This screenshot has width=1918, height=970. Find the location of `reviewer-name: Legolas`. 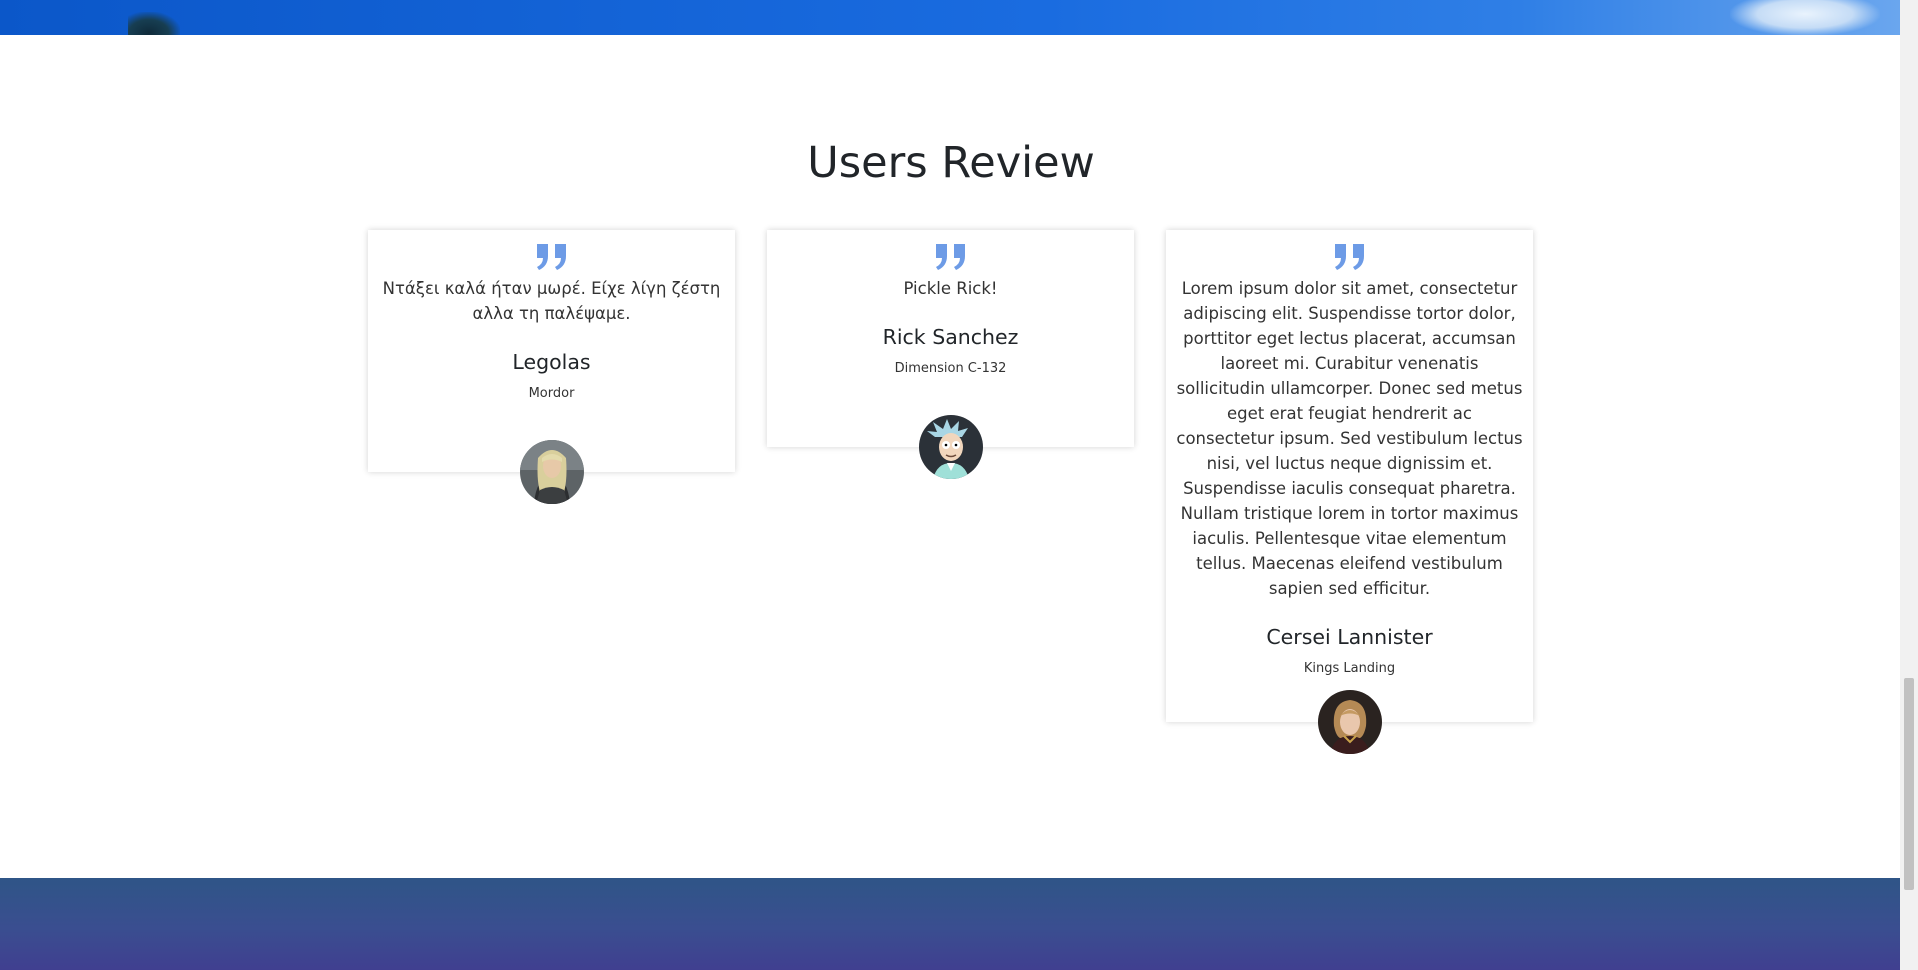

reviewer-name: Legolas is located at coordinates (551, 362).